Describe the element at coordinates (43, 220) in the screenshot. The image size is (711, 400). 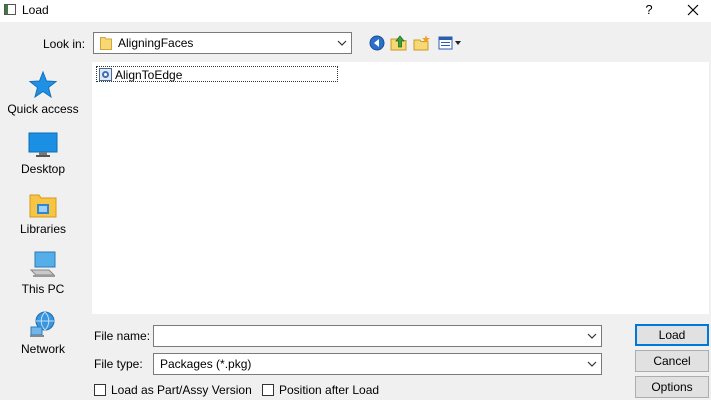
I see `place-libraries: Libraries` at that location.